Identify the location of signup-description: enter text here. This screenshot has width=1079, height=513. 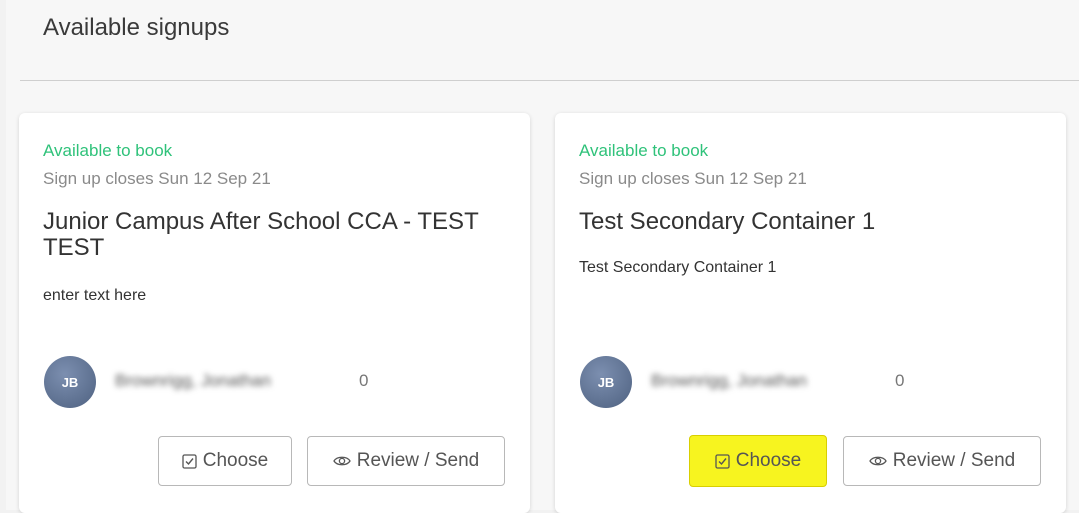
(95, 295).